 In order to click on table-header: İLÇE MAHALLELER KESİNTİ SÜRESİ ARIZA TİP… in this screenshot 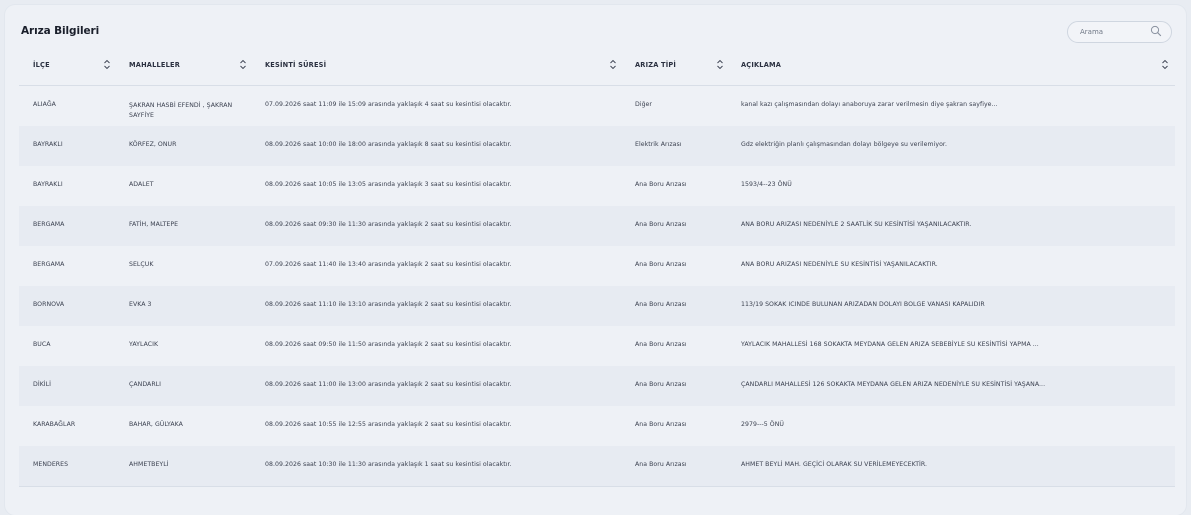, I will do `click(597, 68)`.